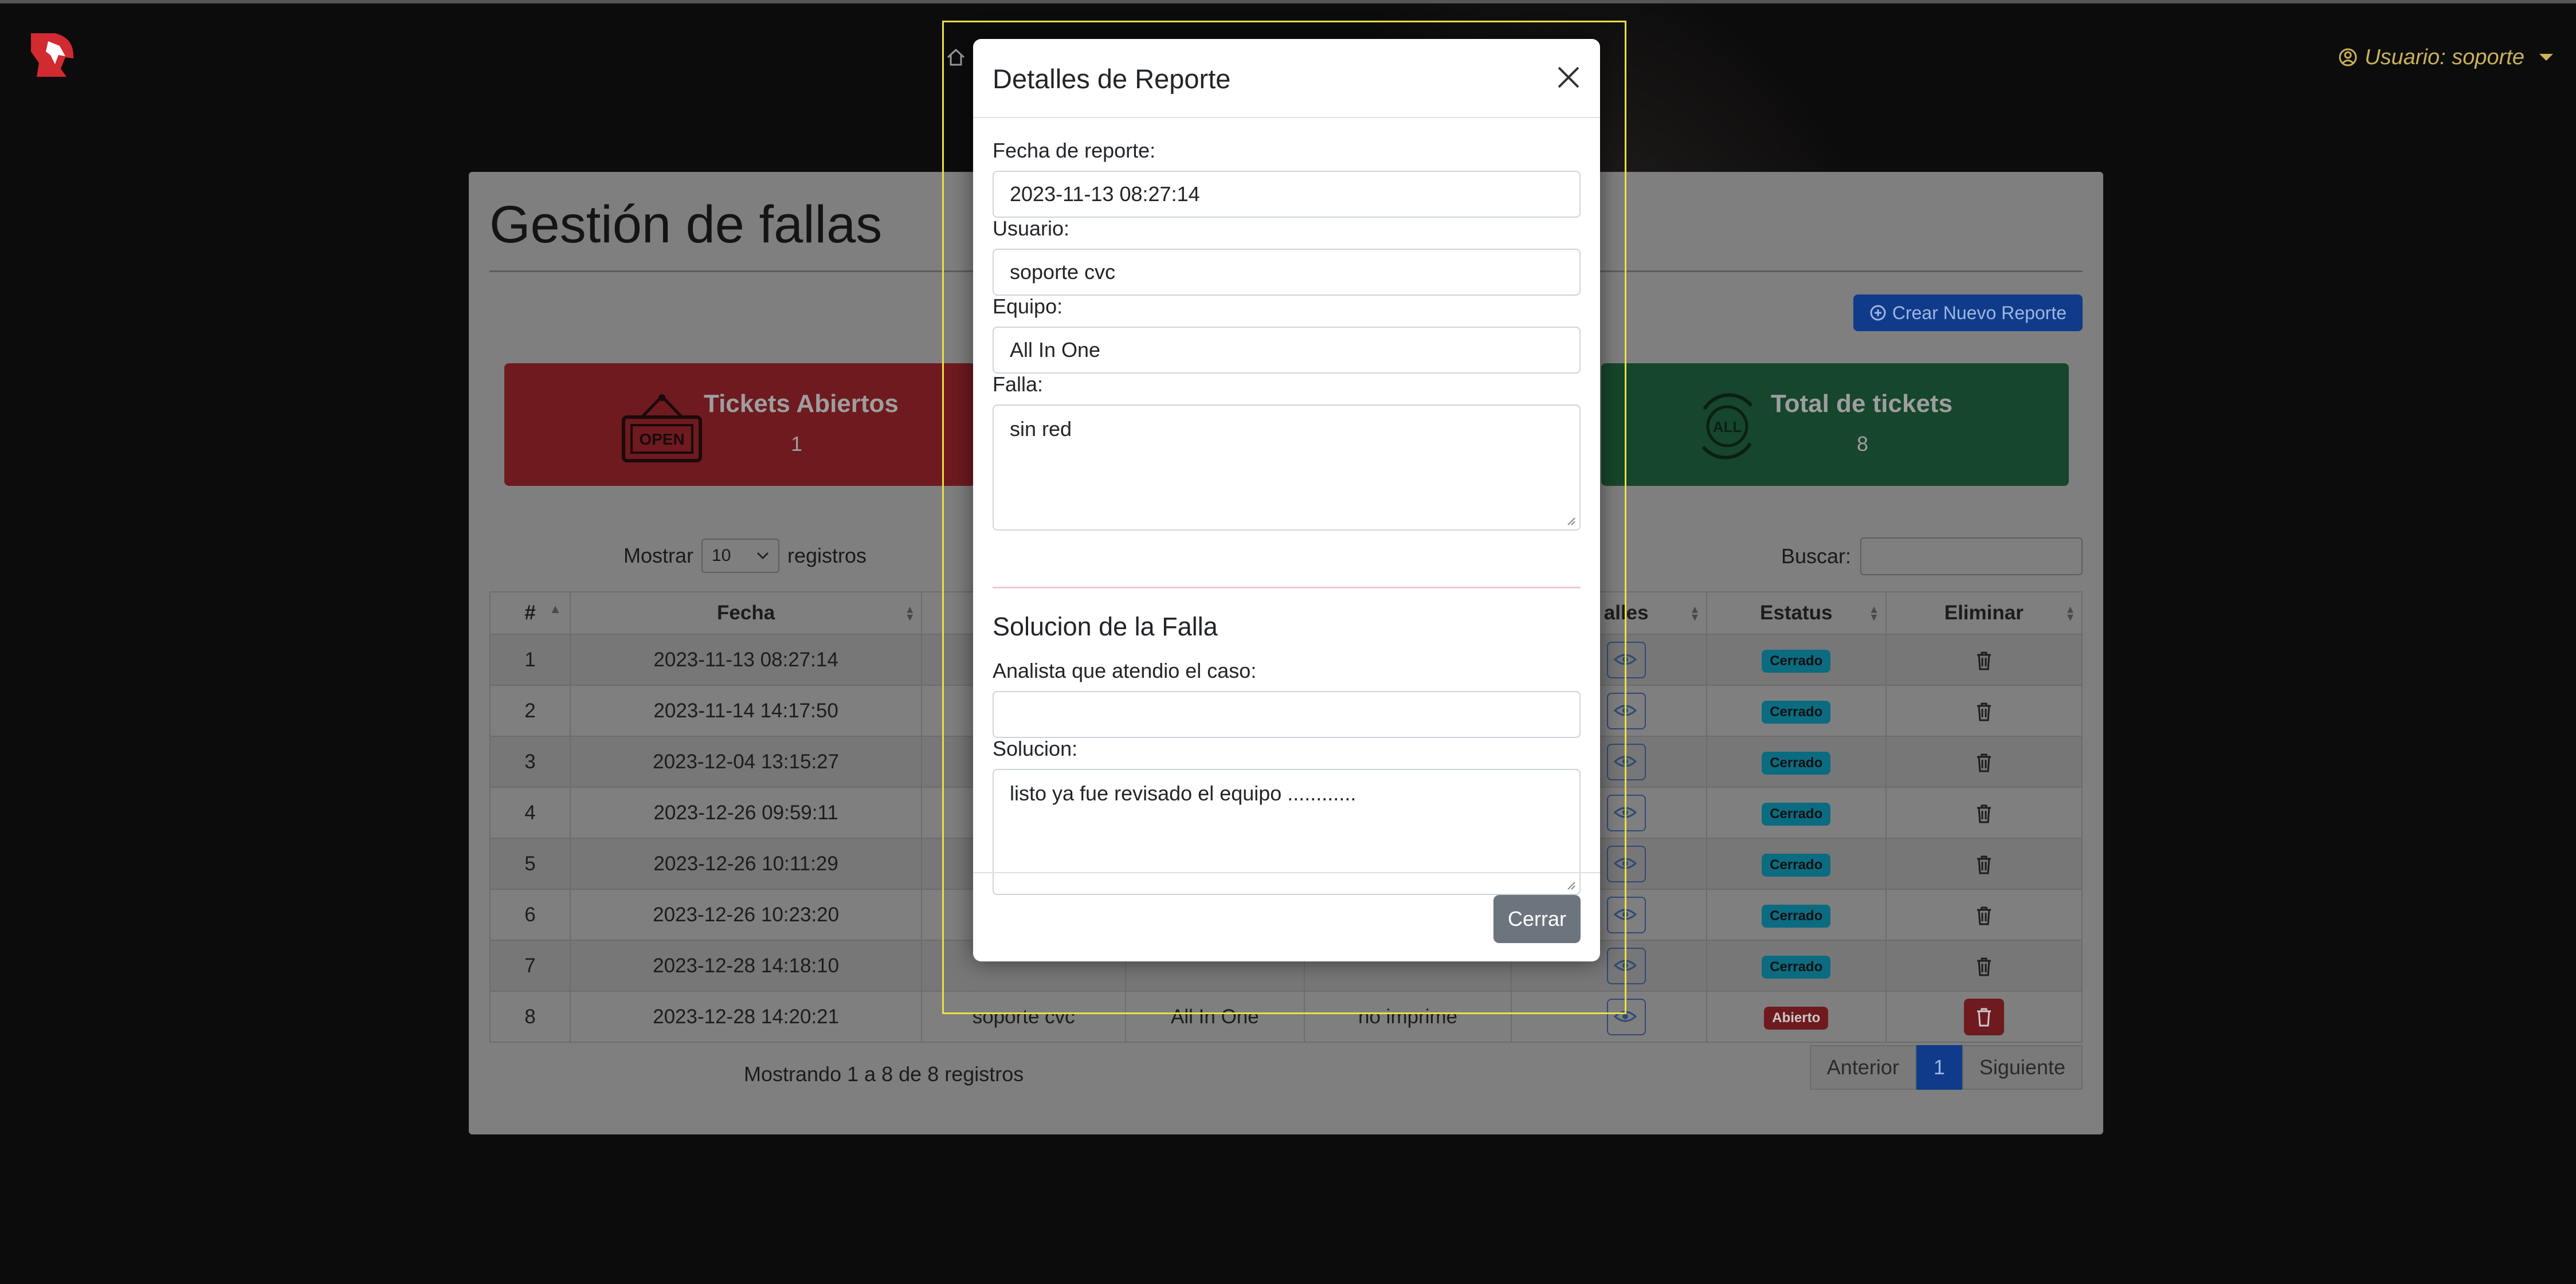 The width and height of the screenshot is (2576, 1284). I want to click on table-info: Mostrando 1 a 8 de 8 registros, so click(884, 1074).